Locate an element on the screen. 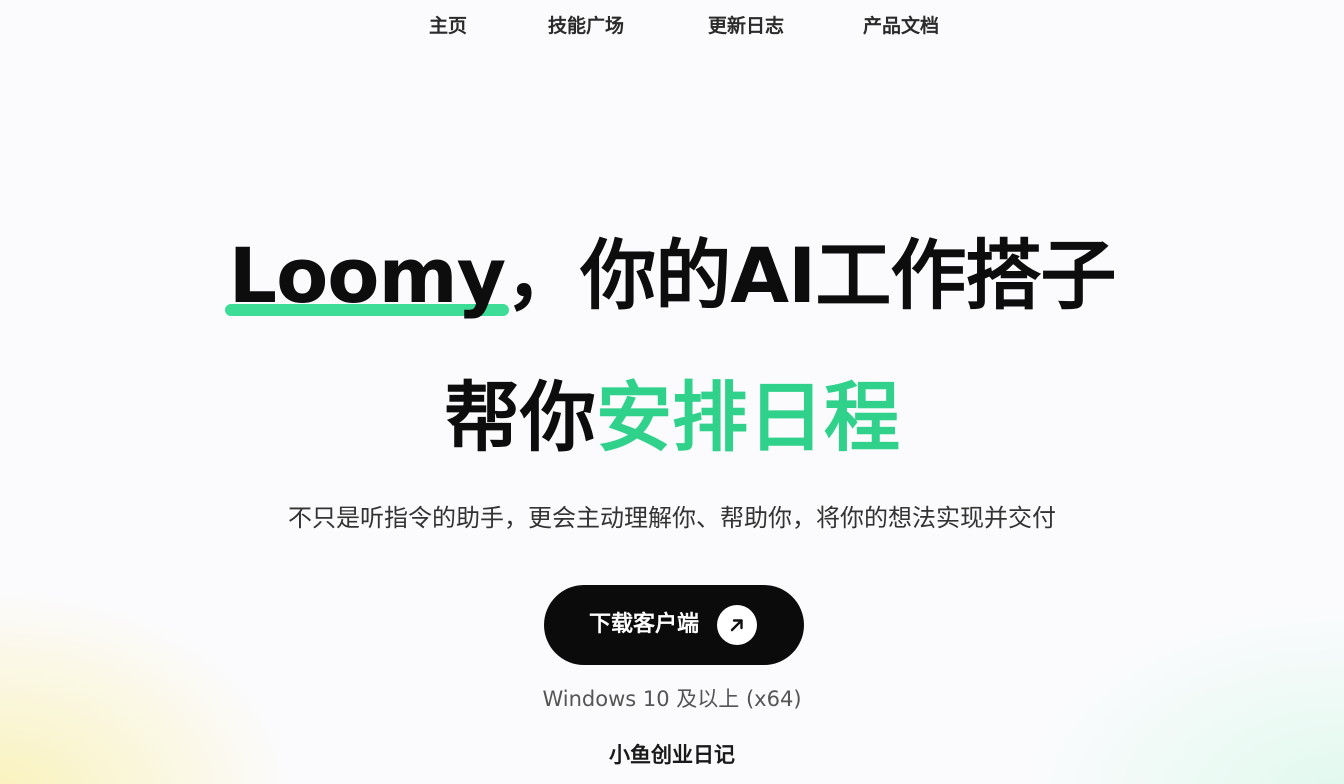  hero-subheadline: 帮你安排日程 is located at coordinates (672, 418).